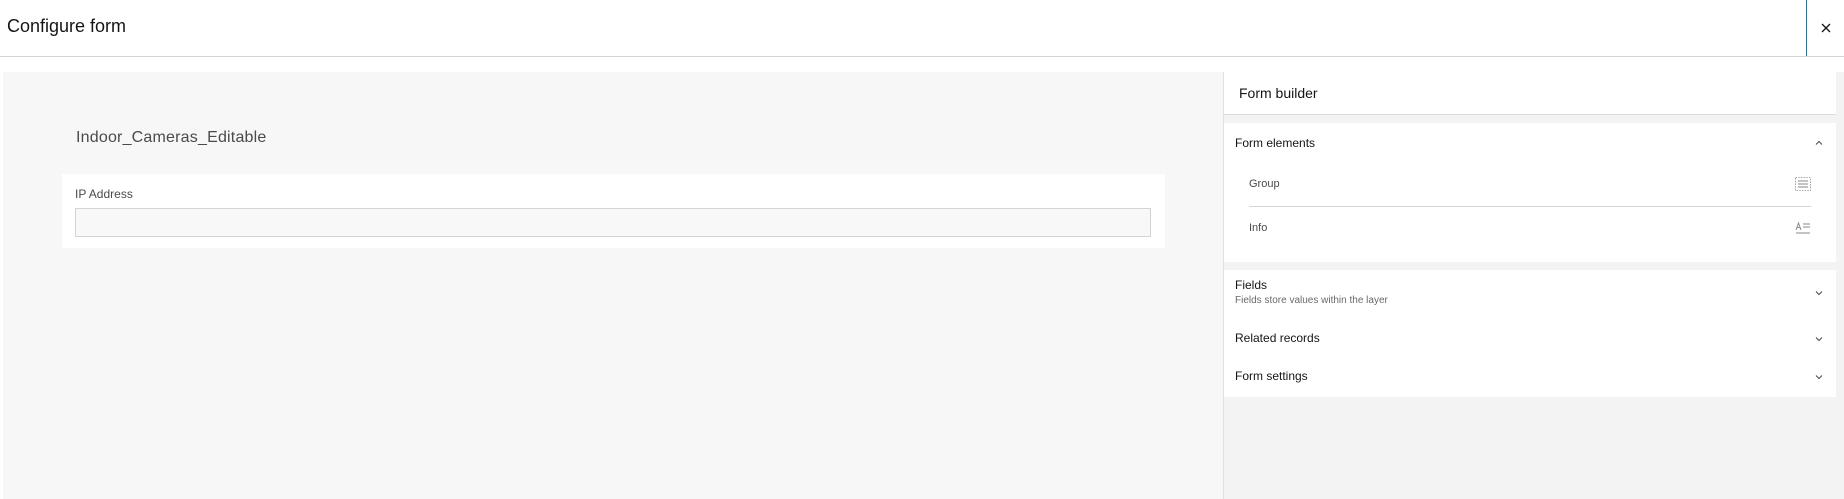 The height and width of the screenshot is (499, 1844). What do you see at coordinates (171, 137) in the screenshot?
I see `form-title: Indoor_Cameras_Editable` at bounding box center [171, 137].